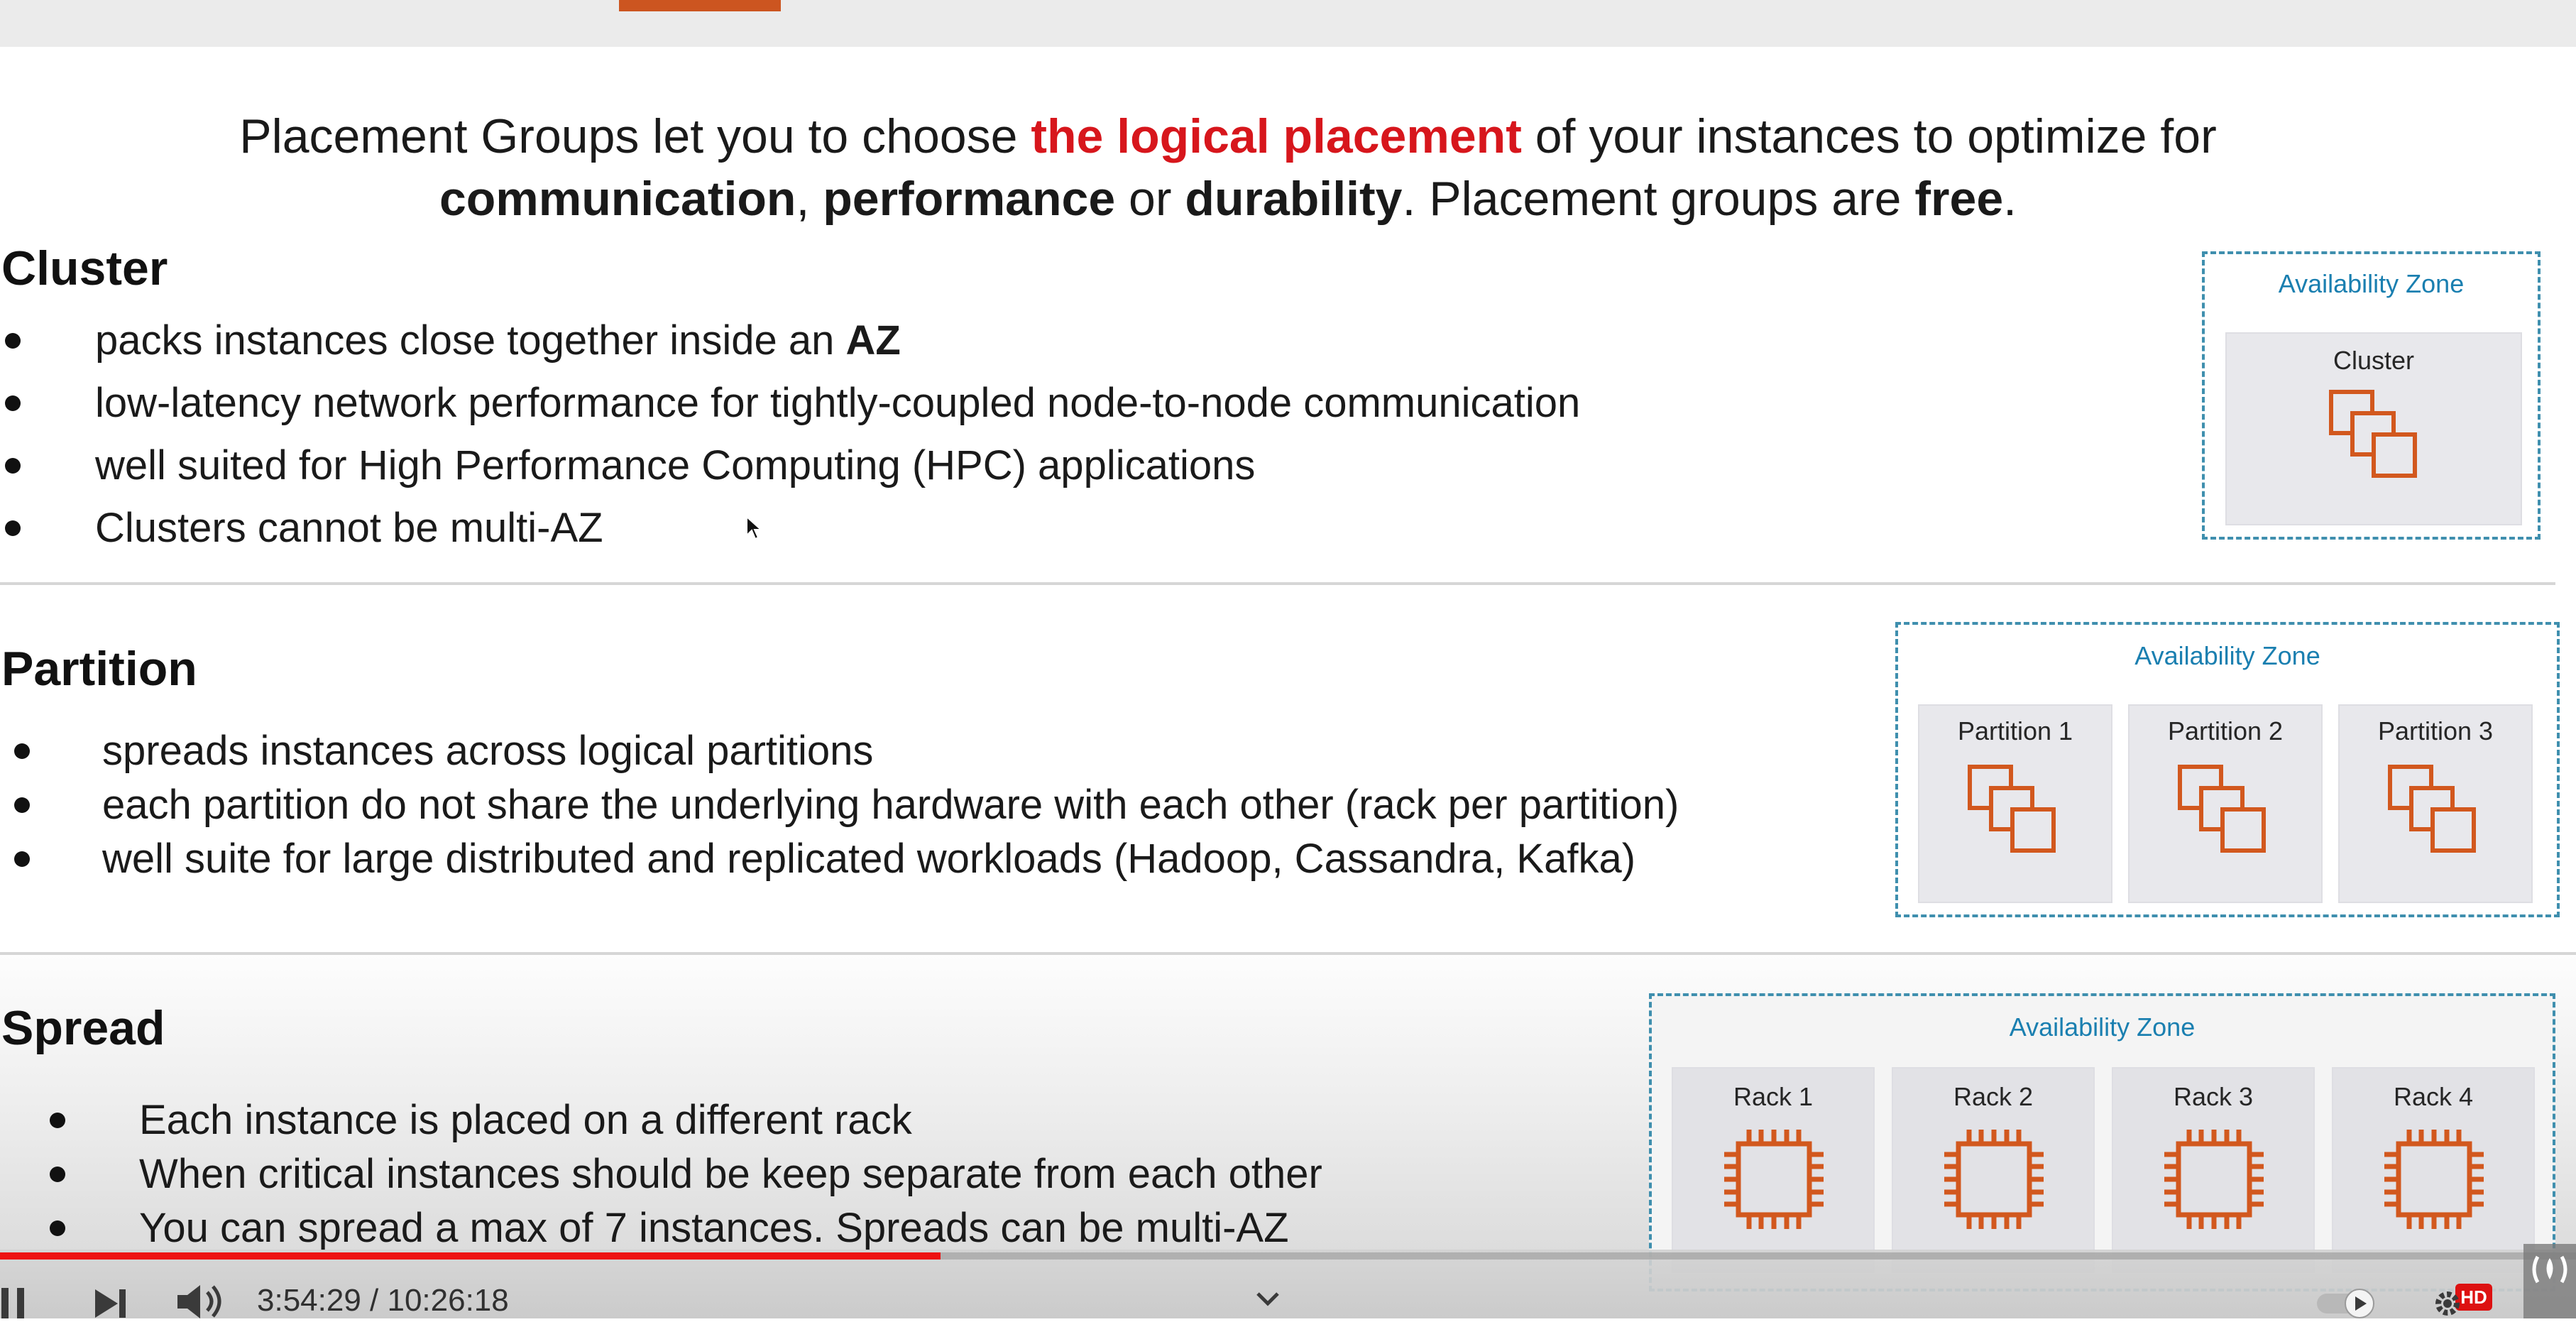  What do you see at coordinates (1959, 199) in the screenshot?
I see `intro-free: free` at bounding box center [1959, 199].